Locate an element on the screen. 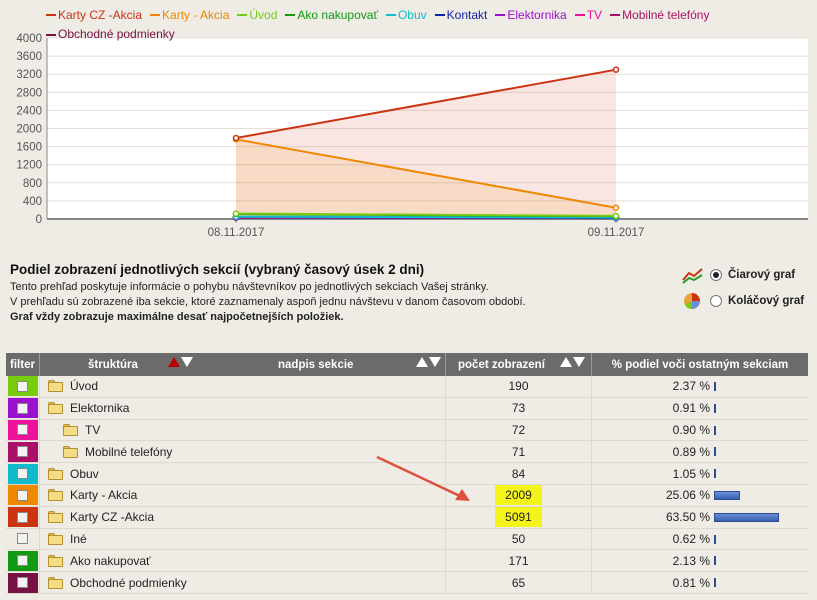  views-cell: 73 is located at coordinates (519, 408).